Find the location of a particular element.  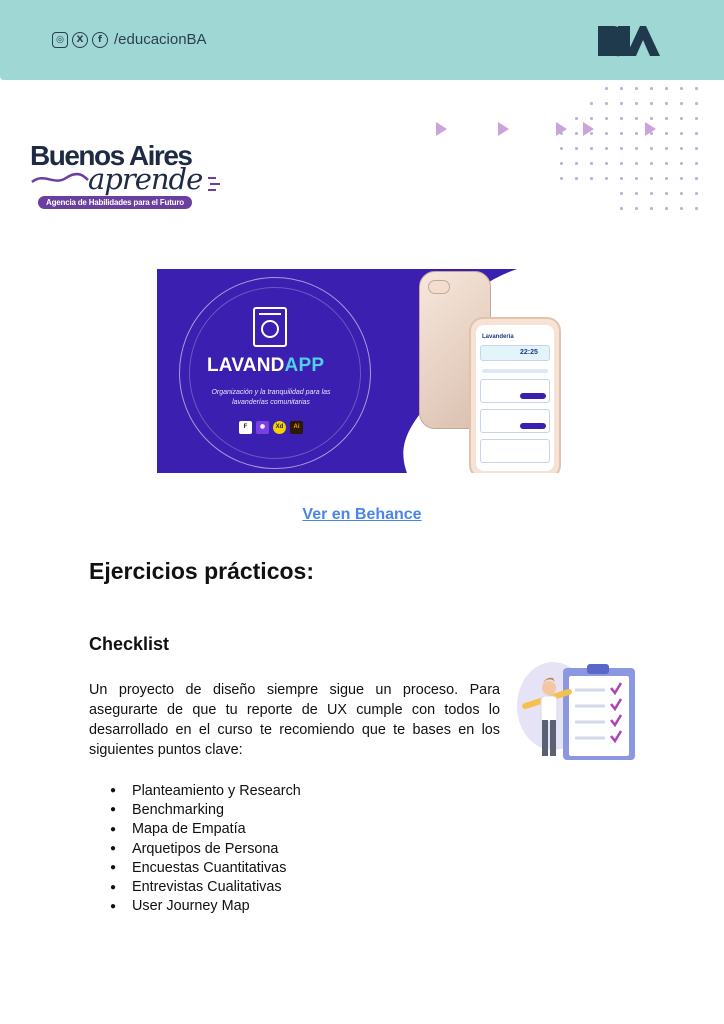

tool-icons: F ◉ Xd Ai is located at coordinates (271, 427).